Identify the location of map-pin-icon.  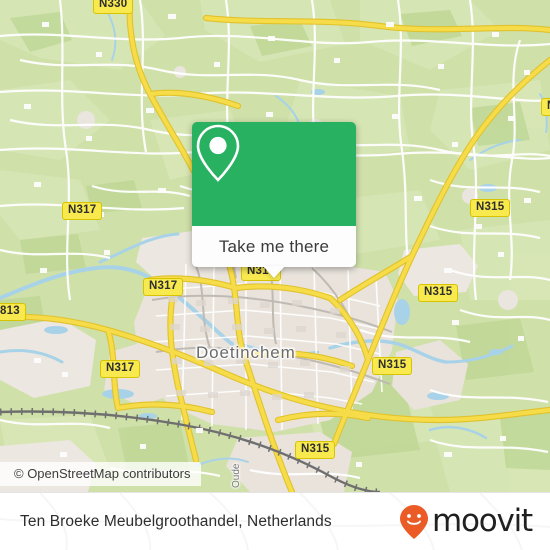
(218, 153).